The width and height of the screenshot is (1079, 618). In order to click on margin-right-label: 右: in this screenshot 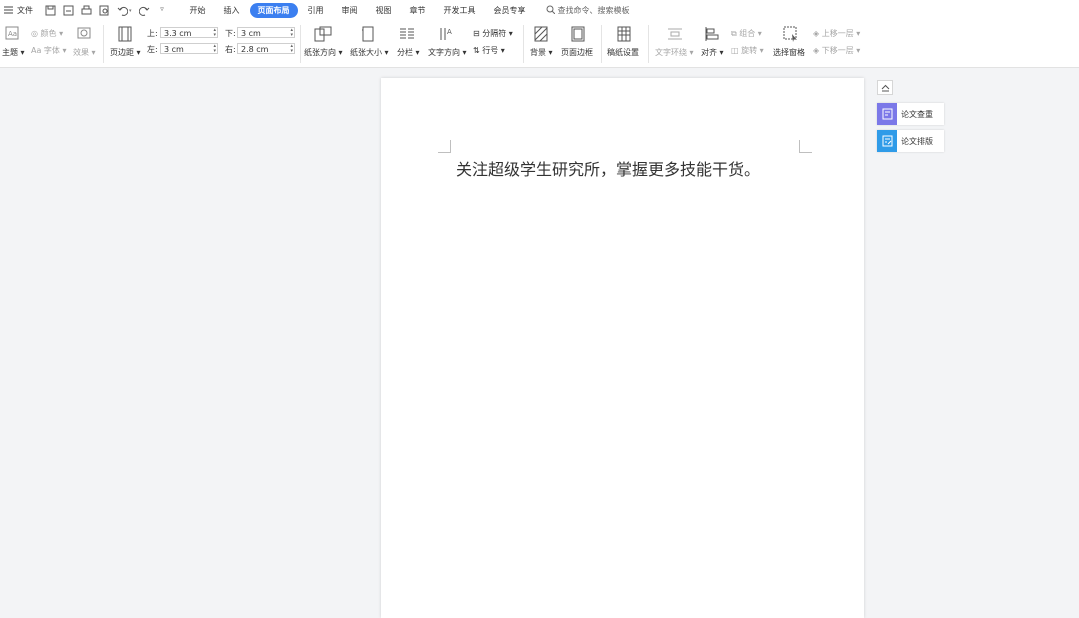, I will do `click(230, 49)`.